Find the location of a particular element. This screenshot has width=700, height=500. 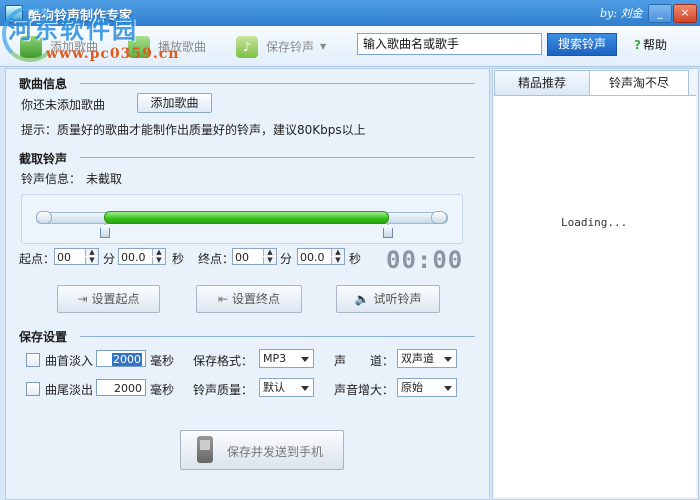

volume-value: 原始 is located at coordinates (412, 387).